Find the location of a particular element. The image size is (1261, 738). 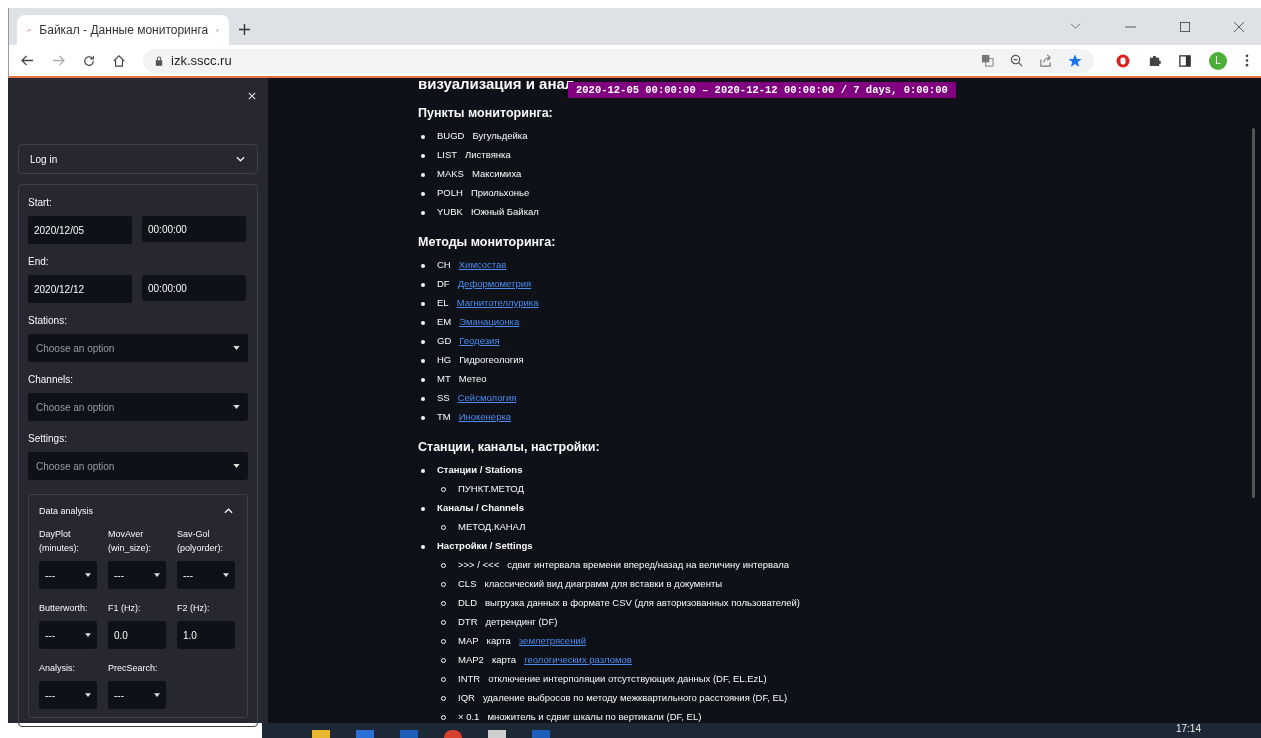

item-text: ПУНКТ.МЕТОД is located at coordinates (491, 489).